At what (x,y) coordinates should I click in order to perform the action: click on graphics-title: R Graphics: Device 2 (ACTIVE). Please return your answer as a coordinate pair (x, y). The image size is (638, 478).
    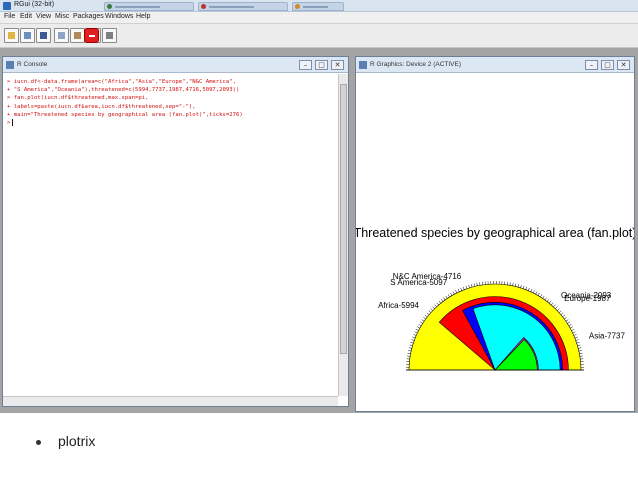
    Looking at the image, I should click on (416, 64).